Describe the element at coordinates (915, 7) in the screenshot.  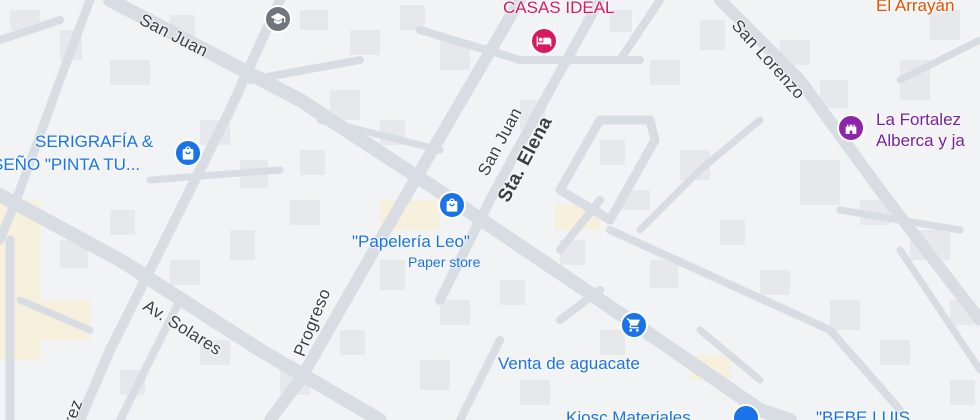
I see `poi-el-arrayan-label: El Arrayán` at that location.